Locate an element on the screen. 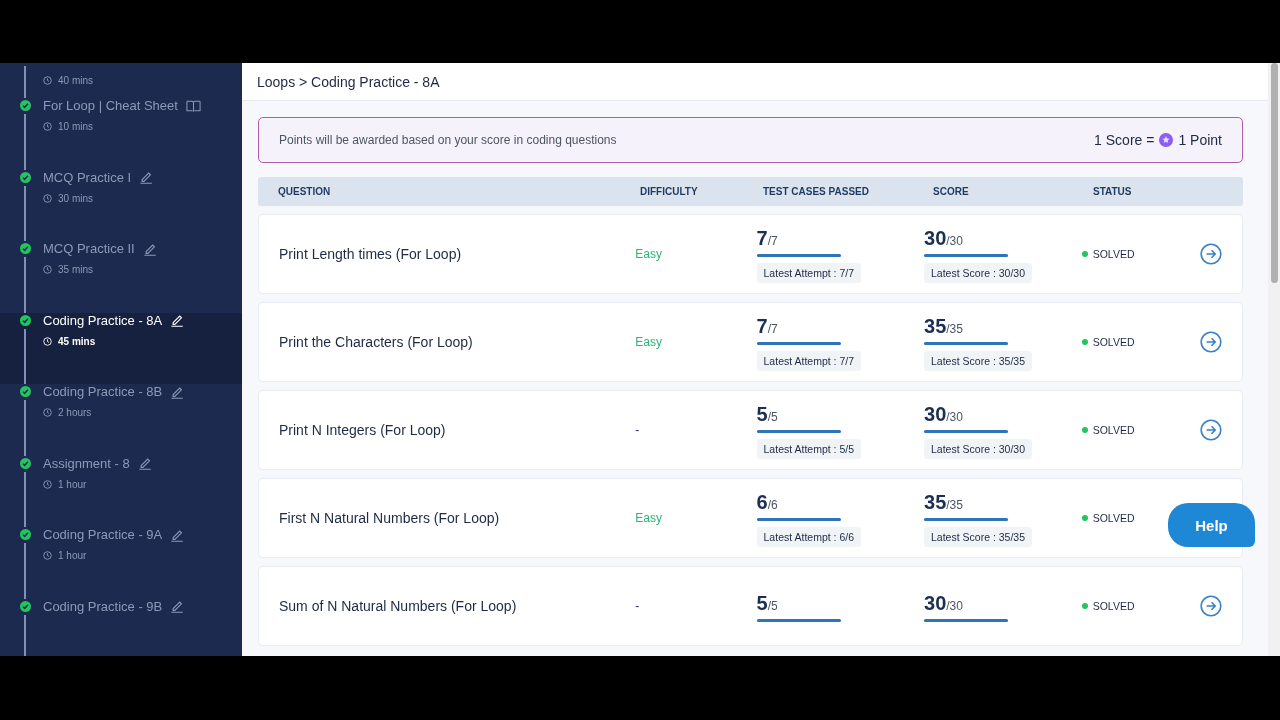 The width and height of the screenshot is (1280, 720). sidebar-item: Coding Practice - 9B is located at coordinates (121, 627).